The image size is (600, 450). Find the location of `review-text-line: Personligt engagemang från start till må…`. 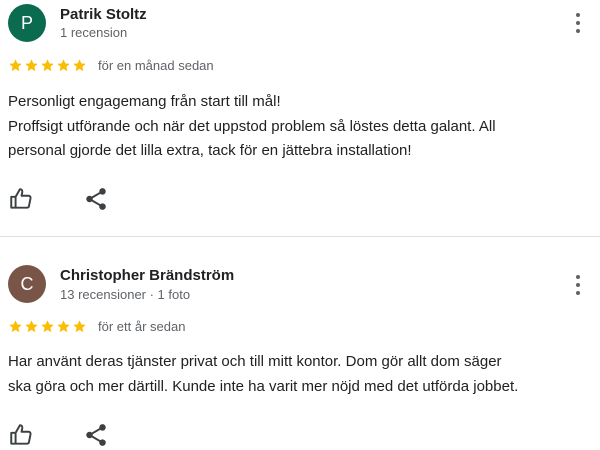

review-text-line: Personligt engagemang från start till må… is located at coordinates (144, 101).